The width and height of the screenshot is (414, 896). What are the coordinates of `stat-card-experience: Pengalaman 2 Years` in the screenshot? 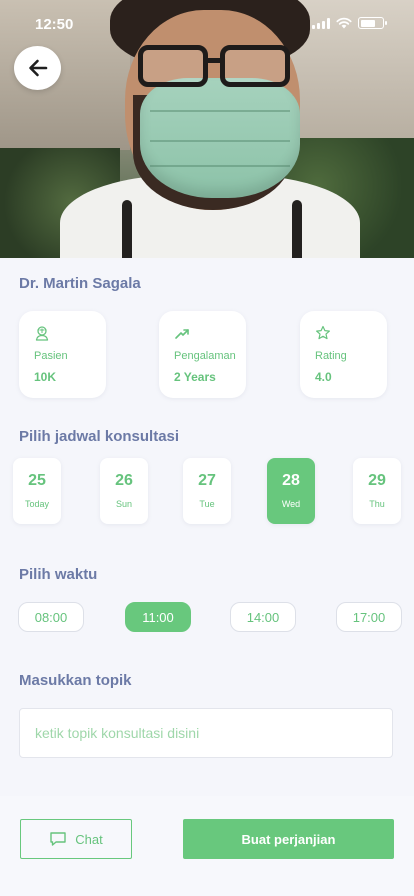 It's located at (202, 354).